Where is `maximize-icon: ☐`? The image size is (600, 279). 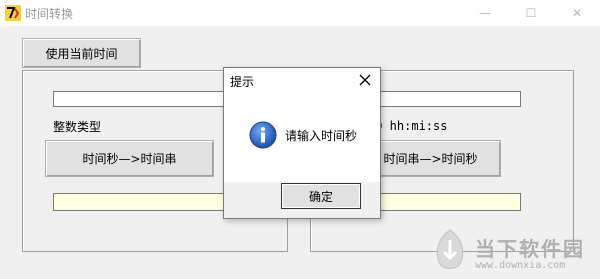 maximize-icon: ☐ is located at coordinates (531, 13).